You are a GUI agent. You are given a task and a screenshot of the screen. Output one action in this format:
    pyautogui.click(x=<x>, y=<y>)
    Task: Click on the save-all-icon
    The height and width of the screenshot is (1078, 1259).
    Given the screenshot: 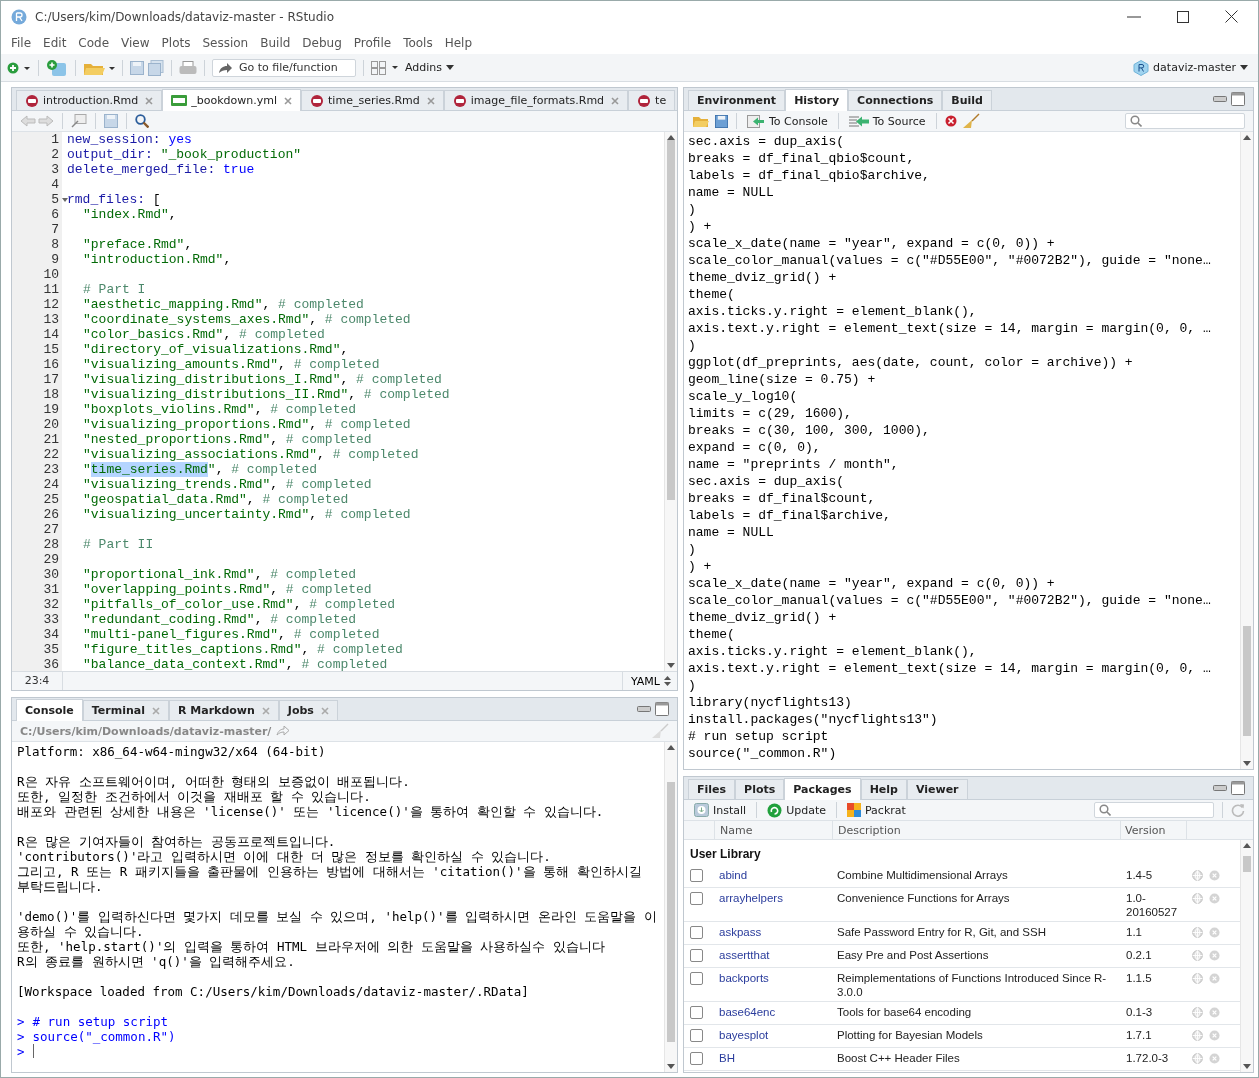 What is the action you would take?
    pyautogui.click(x=156, y=67)
    